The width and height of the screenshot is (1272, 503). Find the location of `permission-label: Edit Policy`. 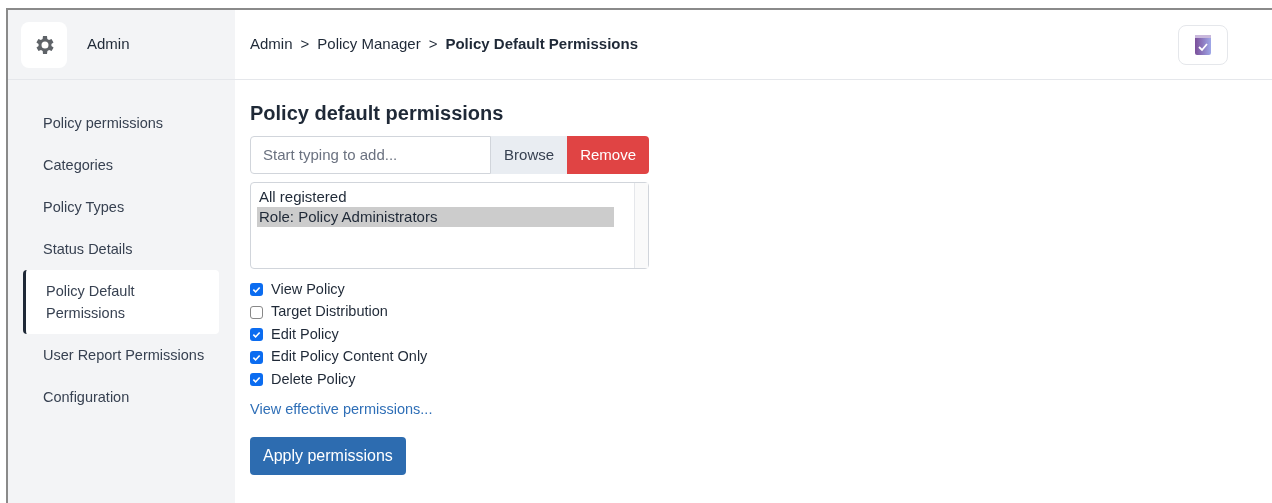

permission-label: Edit Policy is located at coordinates (305, 334).